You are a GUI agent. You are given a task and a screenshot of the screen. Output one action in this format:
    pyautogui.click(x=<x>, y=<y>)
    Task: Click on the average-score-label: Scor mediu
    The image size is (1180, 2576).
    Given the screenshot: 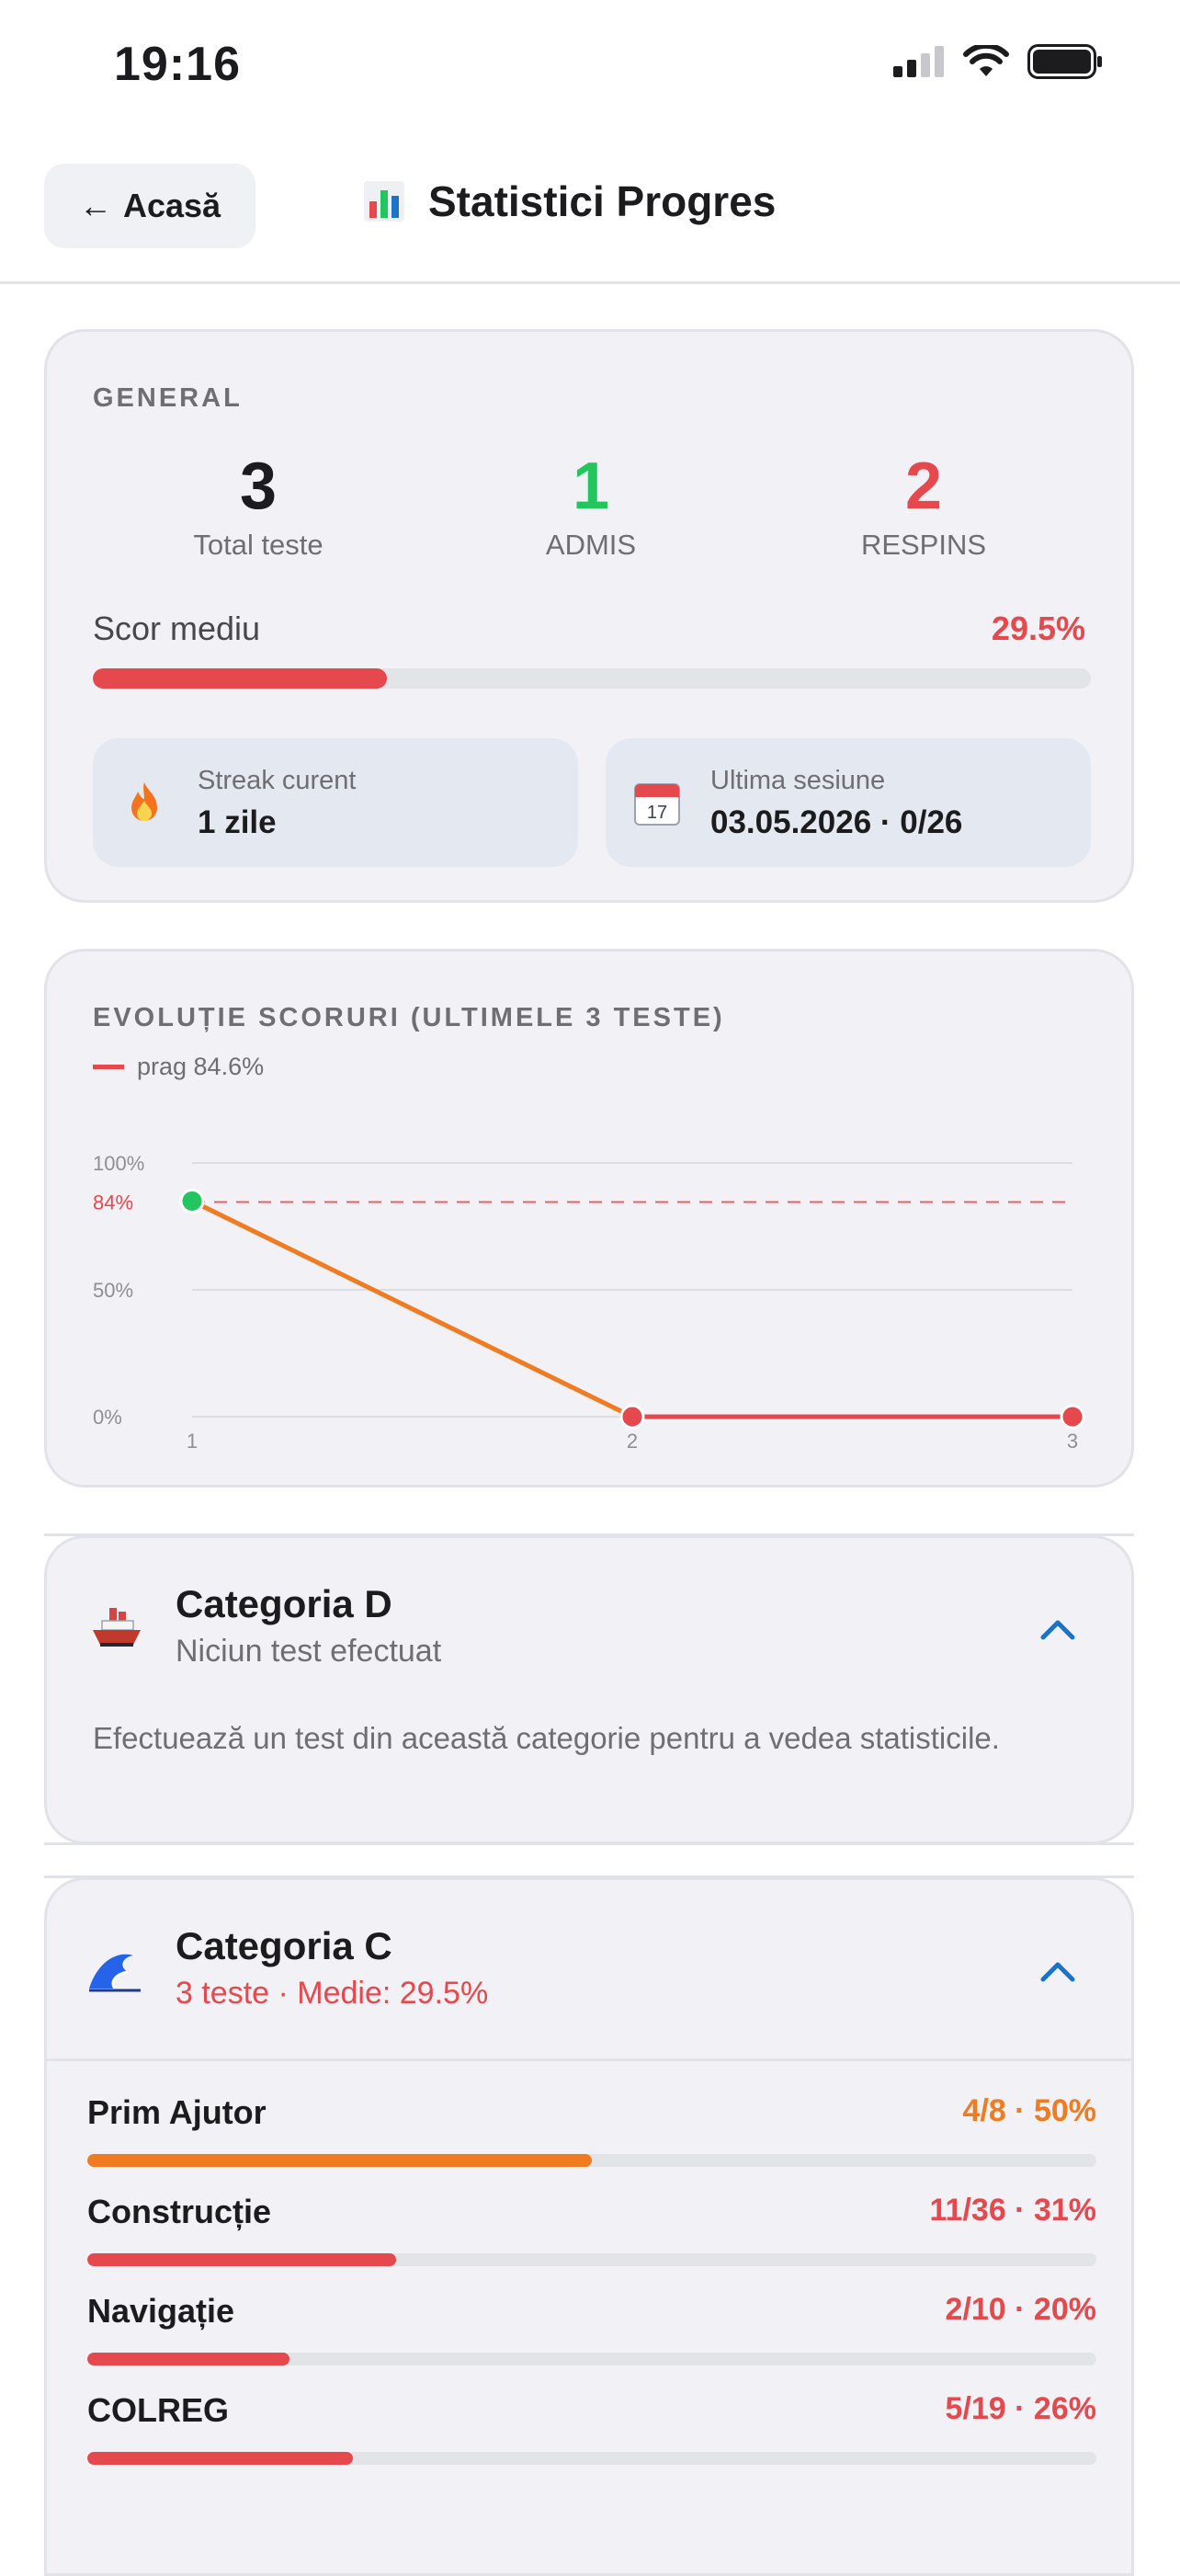 What is the action you would take?
    pyautogui.click(x=177, y=628)
    